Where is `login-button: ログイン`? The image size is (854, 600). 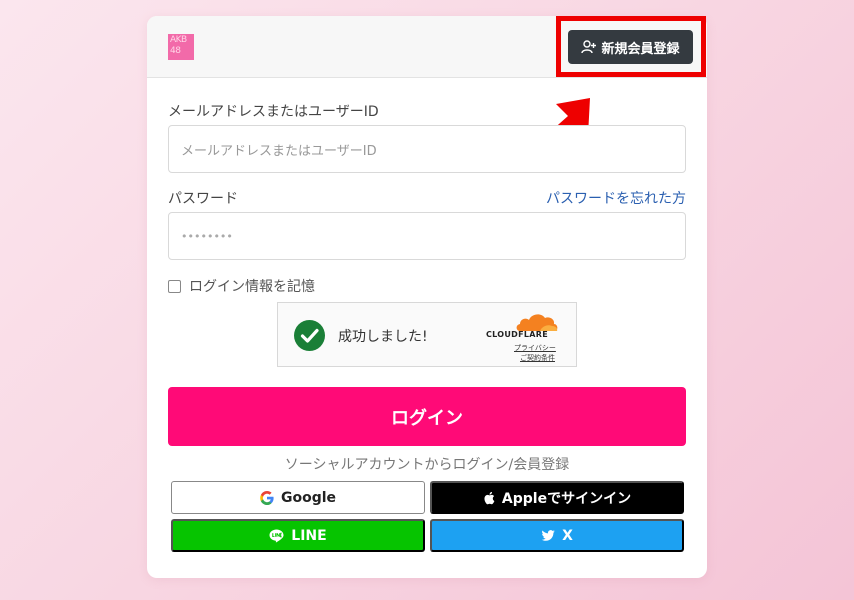 login-button: ログイン is located at coordinates (427, 416).